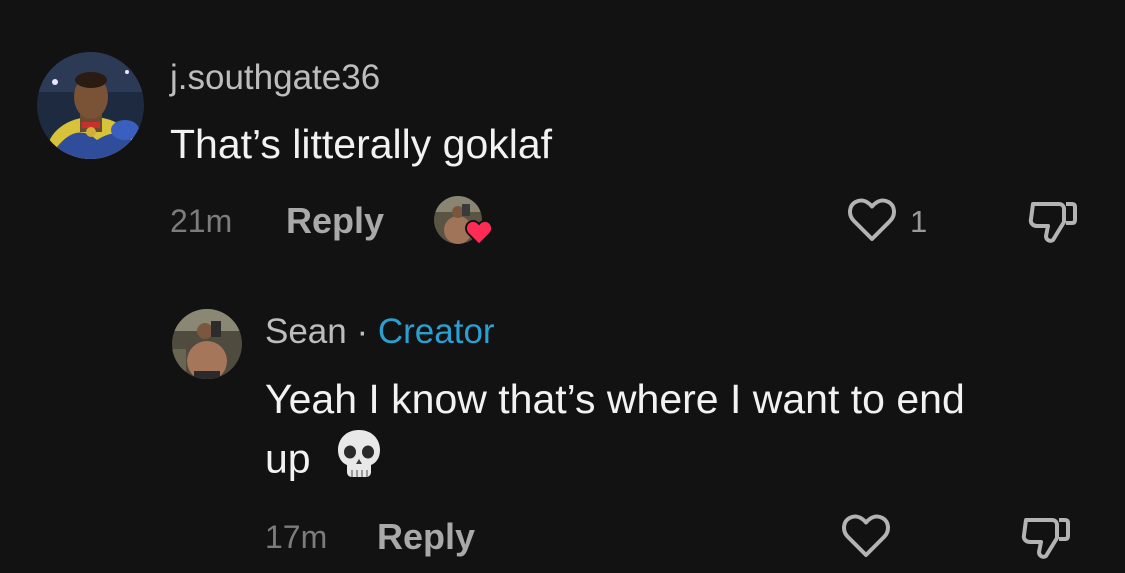 The height and width of the screenshot is (573, 1125). Describe the element at coordinates (90, 105) in the screenshot. I see `commenter-avatar` at that location.